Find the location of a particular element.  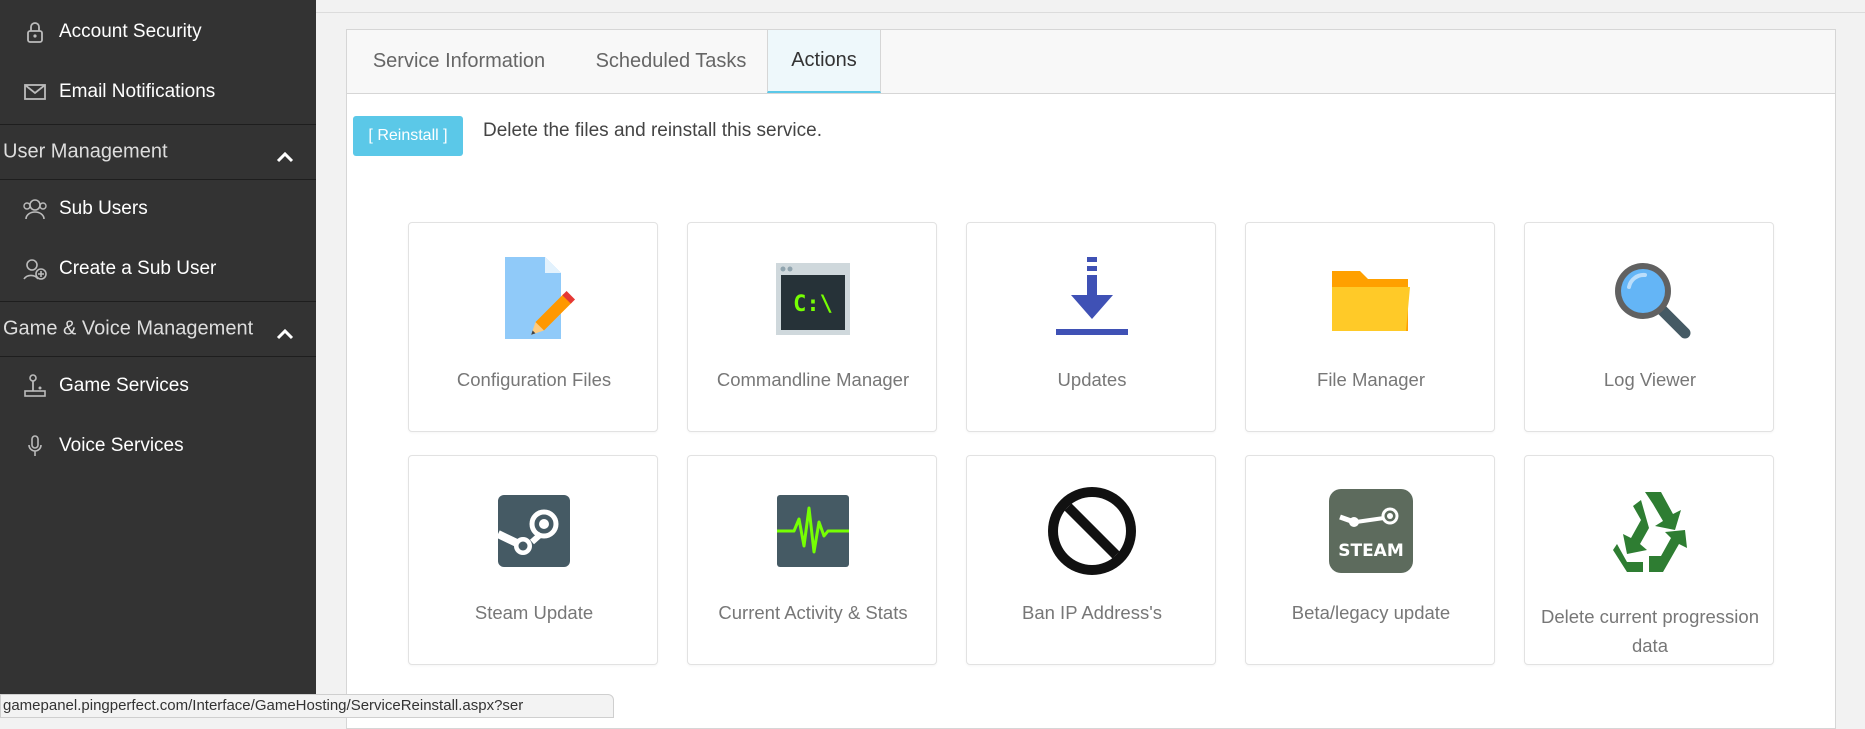

folder-icon is located at coordinates (1371, 298).